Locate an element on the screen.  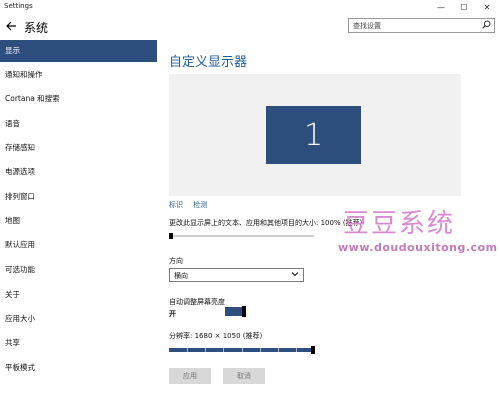
resolution-slider is located at coordinates (242, 350).